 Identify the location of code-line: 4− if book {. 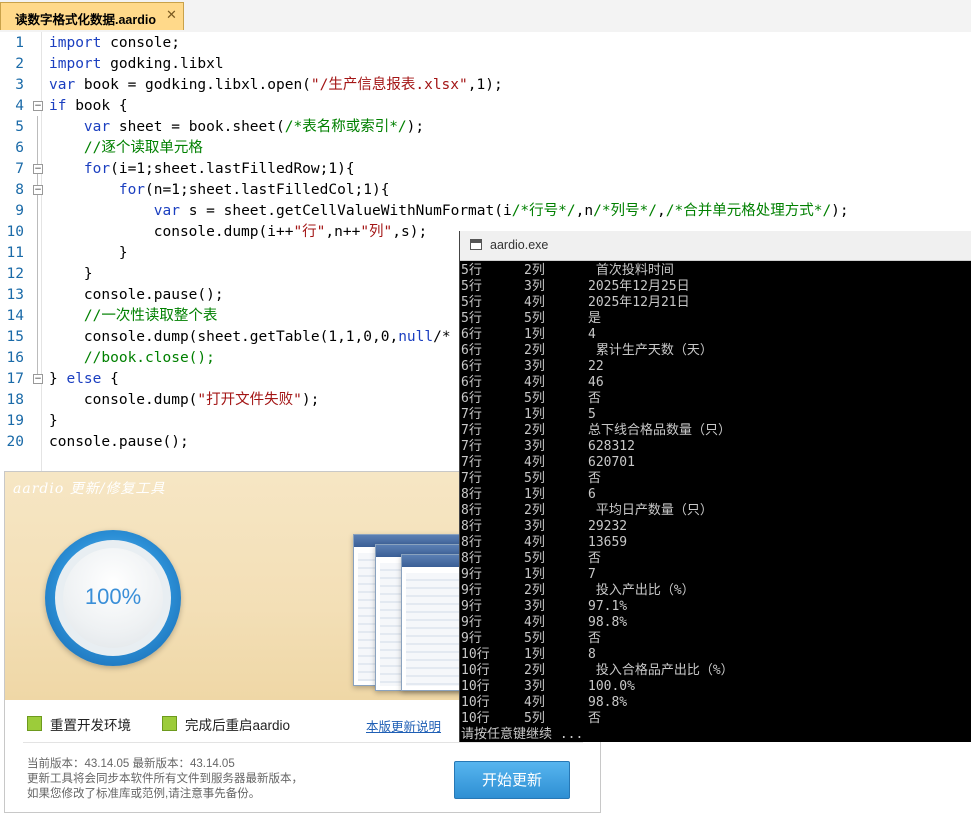
(485, 106).